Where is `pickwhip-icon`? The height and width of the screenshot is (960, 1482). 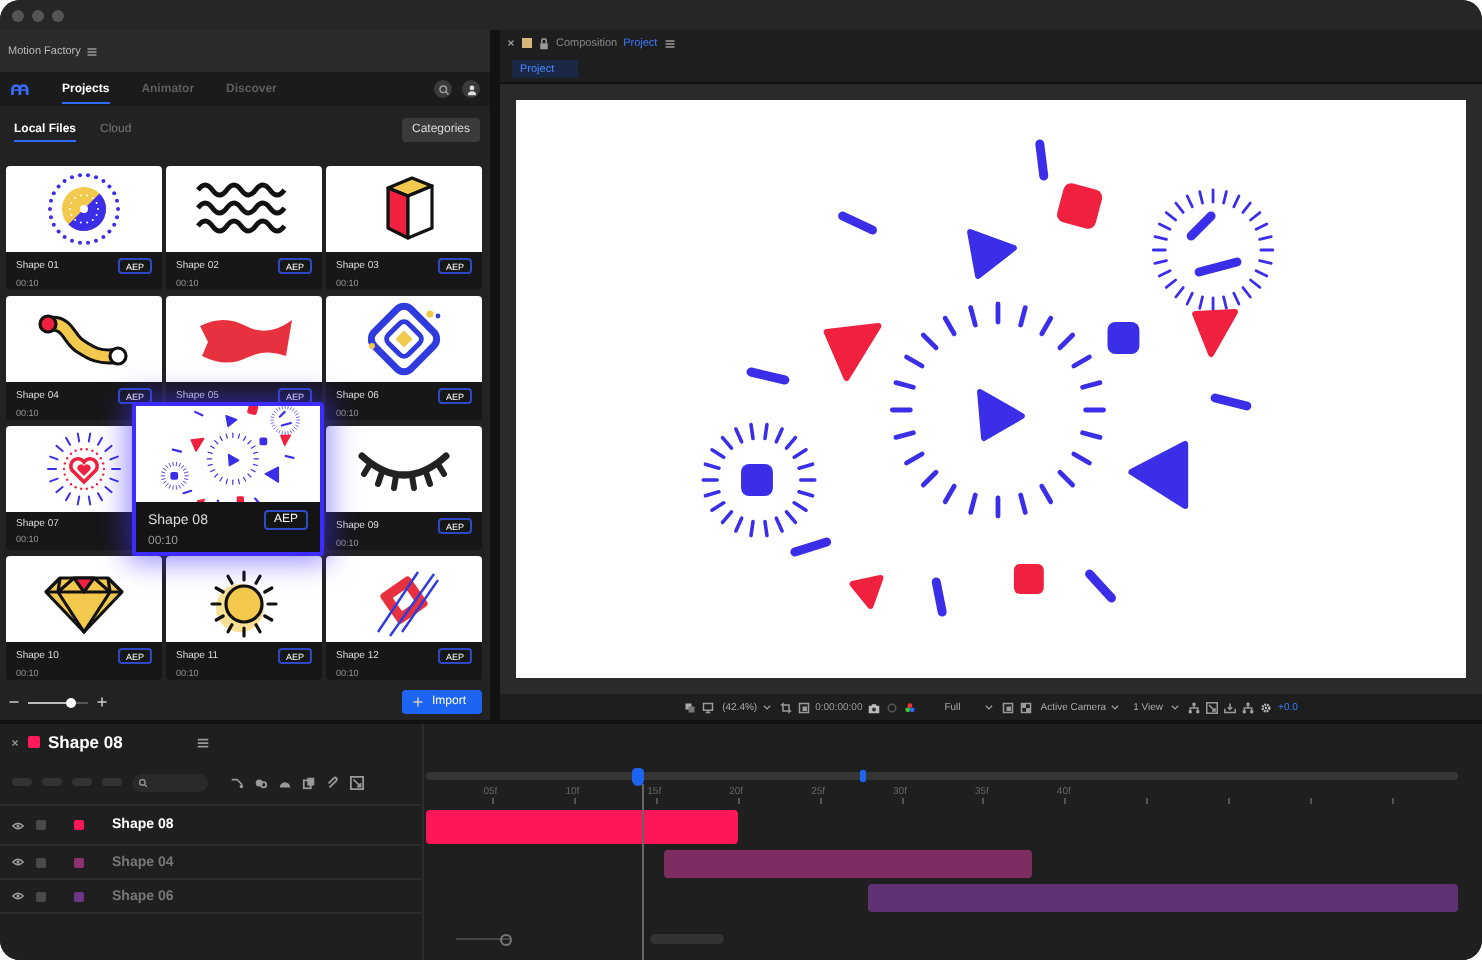 pickwhip-icon is located at coordinates (237, 782).